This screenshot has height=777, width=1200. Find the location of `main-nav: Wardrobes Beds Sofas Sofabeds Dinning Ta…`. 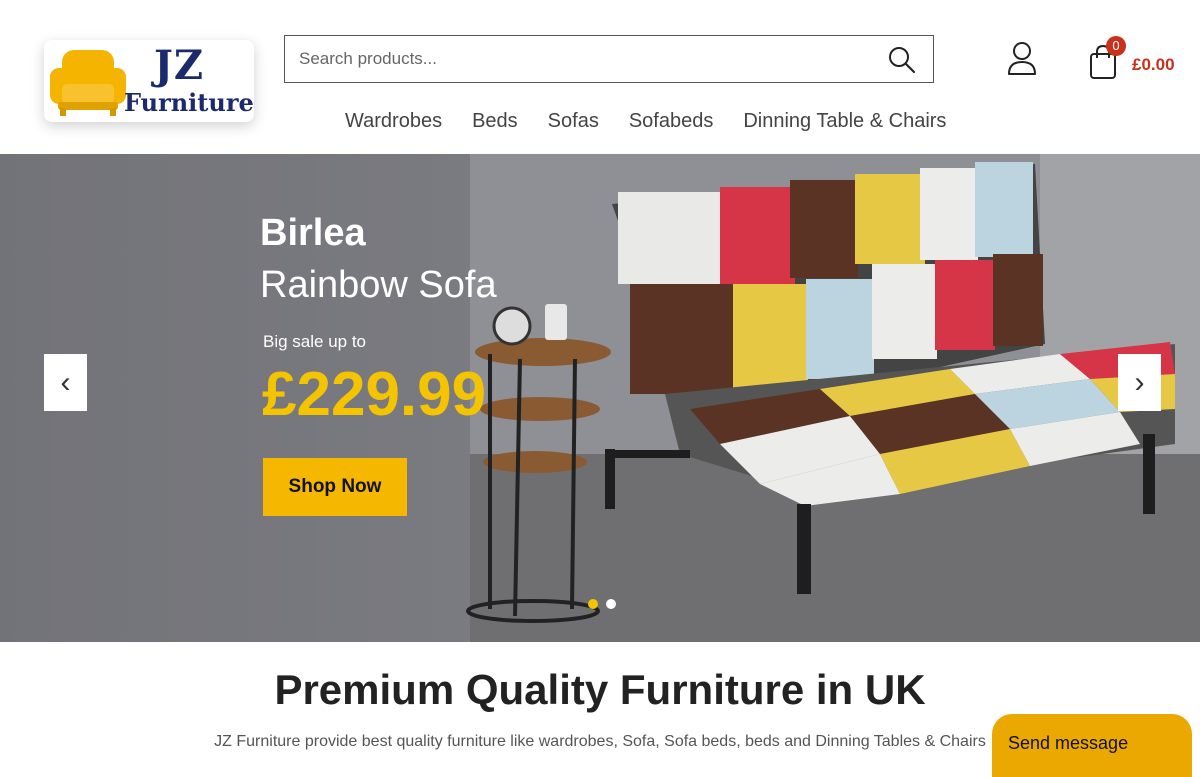

main-nav: Wardrobes Beds Sofas Sofabeds Dinning Ta… is located at coordinates (645, 123).